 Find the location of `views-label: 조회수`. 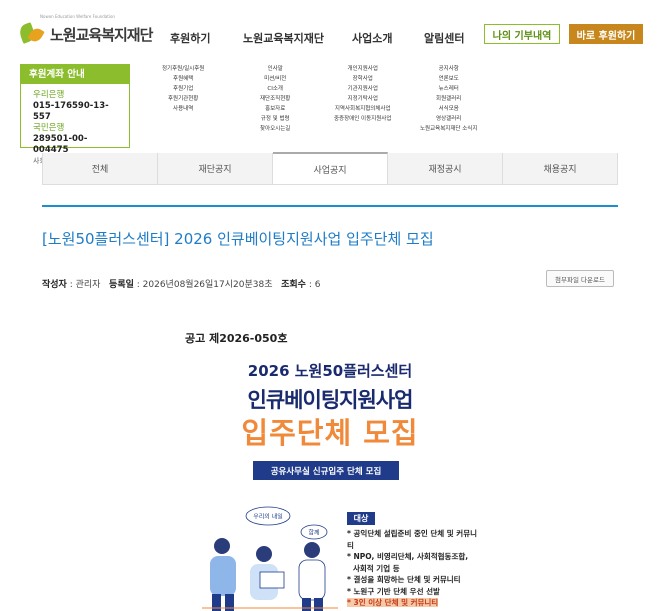

views-label: 조회수 is located at coordinates (293, 285).